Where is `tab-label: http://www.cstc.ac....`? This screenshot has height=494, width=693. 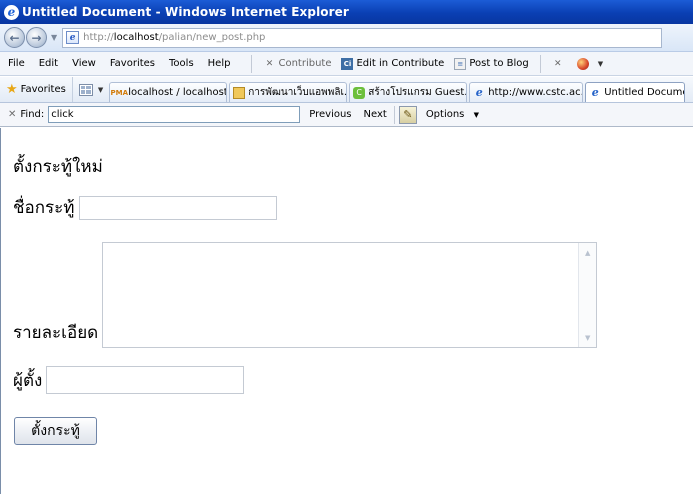
tab-label: http://www.cstc.ac.... is located at coordinates (536, 92).